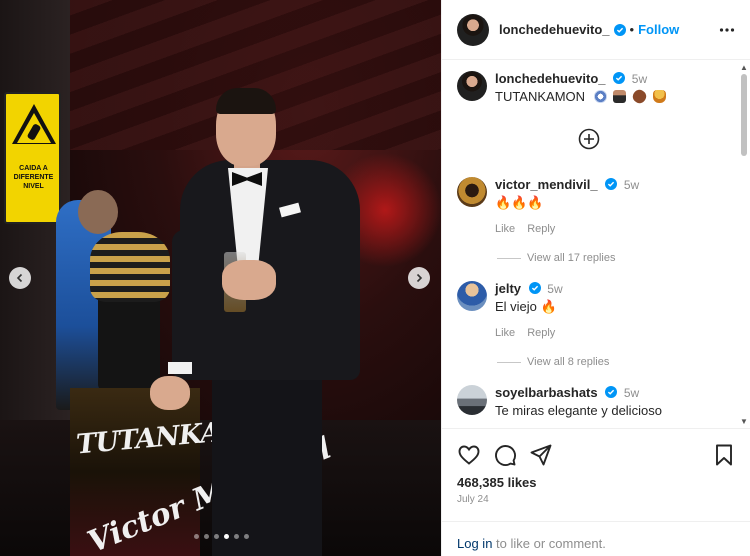 Image resolution: width=750 pixels, height=556 pixels. I want to click on man-trousers, so click(267, 458).